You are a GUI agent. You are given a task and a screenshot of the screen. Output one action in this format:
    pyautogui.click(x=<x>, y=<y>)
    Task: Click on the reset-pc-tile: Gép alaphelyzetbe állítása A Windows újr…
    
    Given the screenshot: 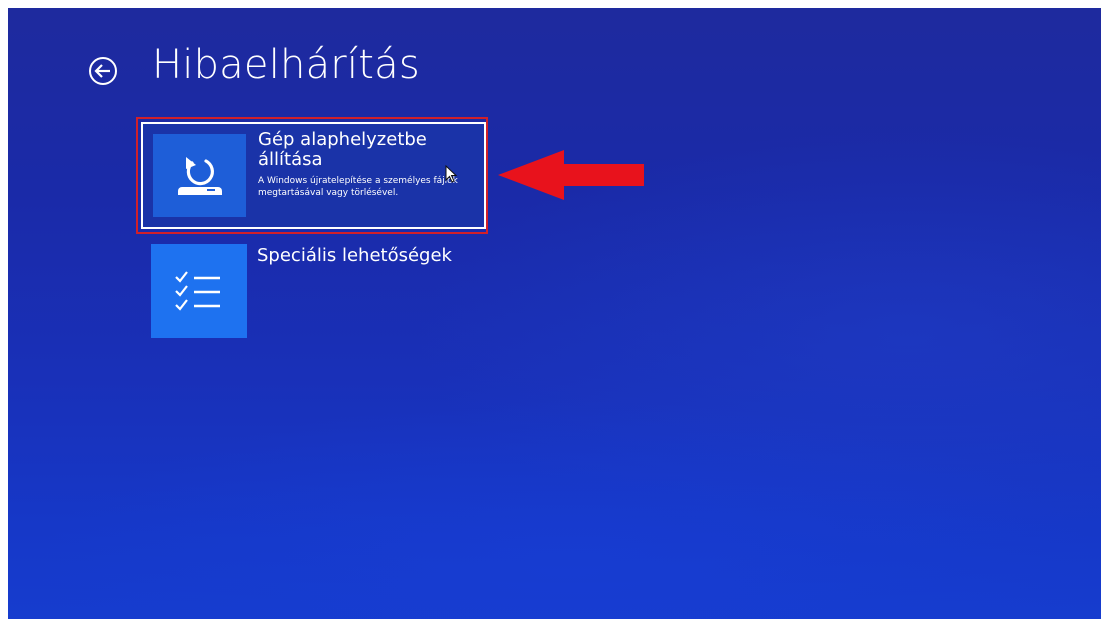 What is the action you would take?
    pyautogui.click(x=313, y=175)
    